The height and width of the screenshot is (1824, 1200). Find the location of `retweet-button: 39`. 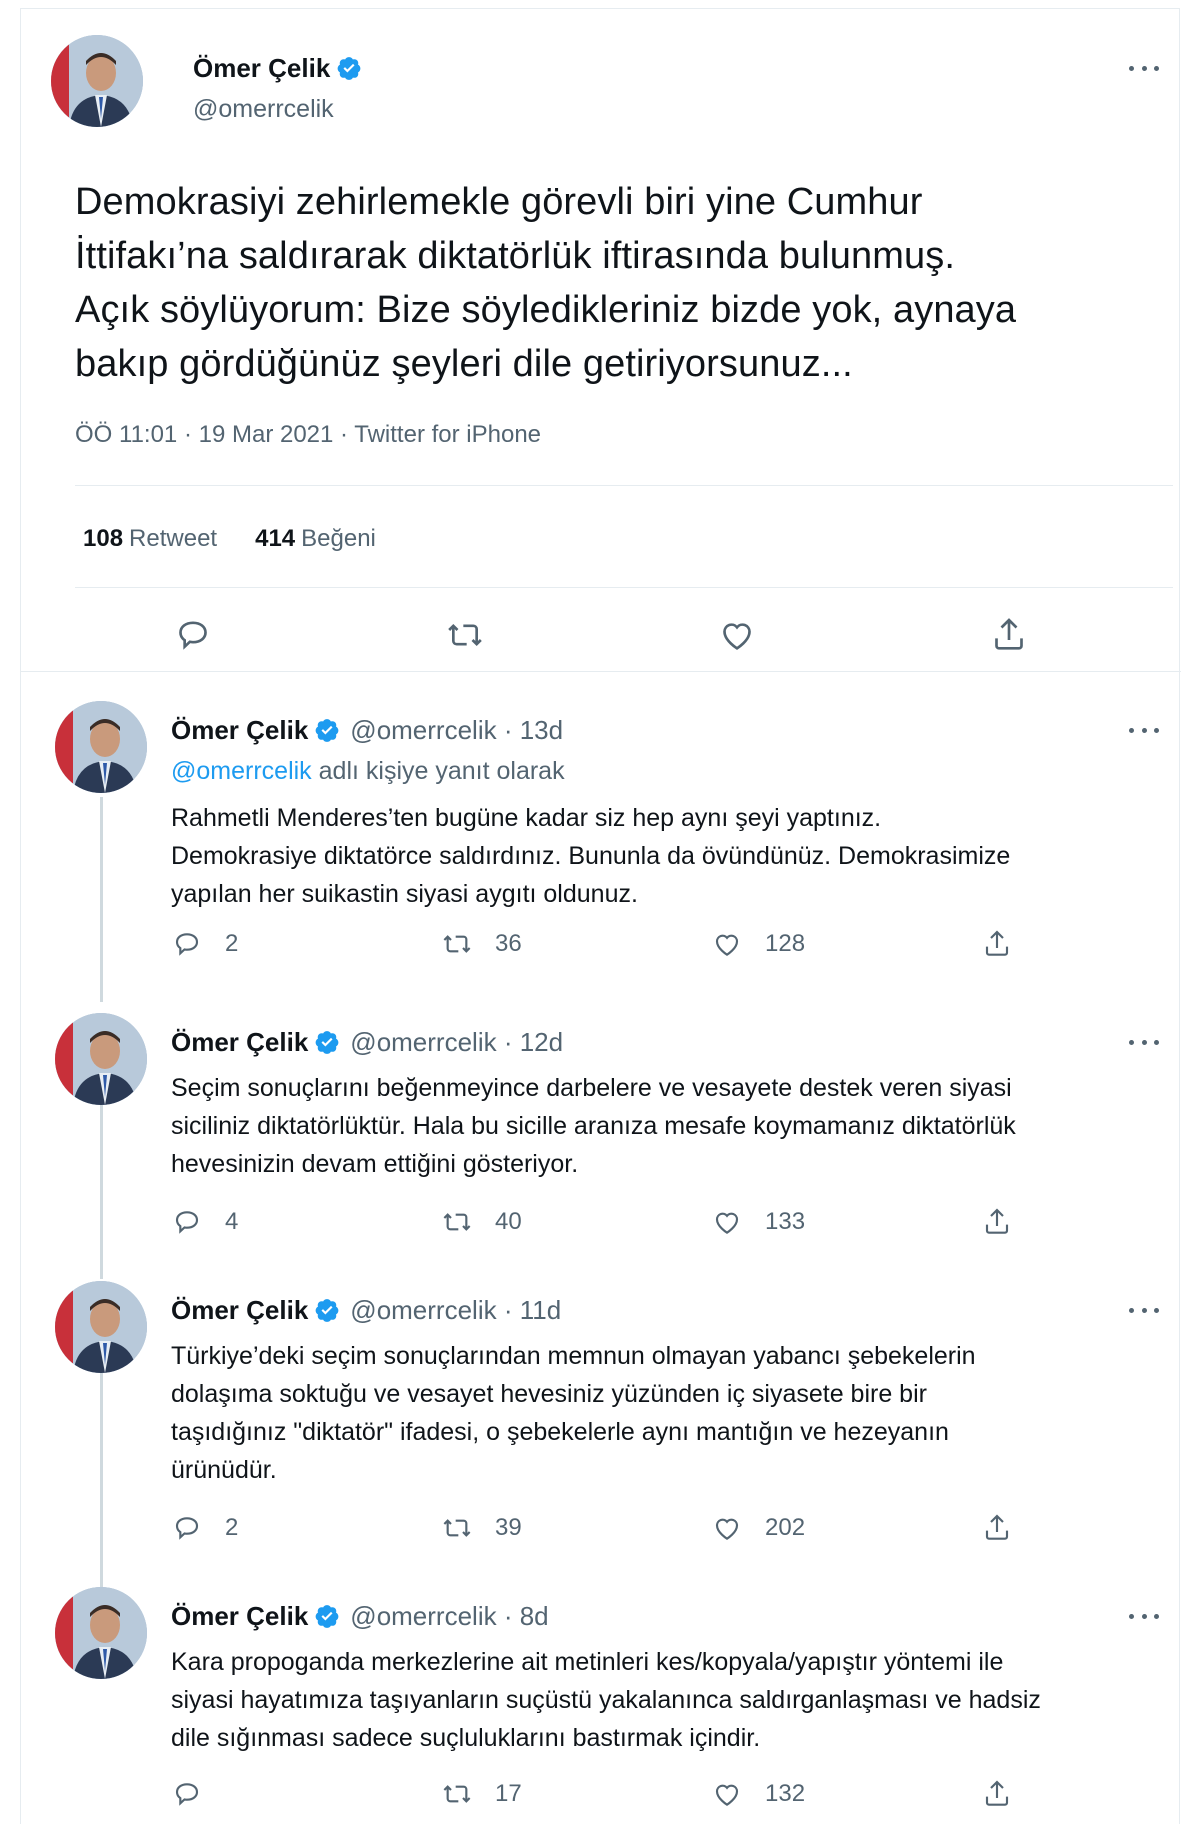

retweet-button: 39 is located at coordinates (481, 1528).